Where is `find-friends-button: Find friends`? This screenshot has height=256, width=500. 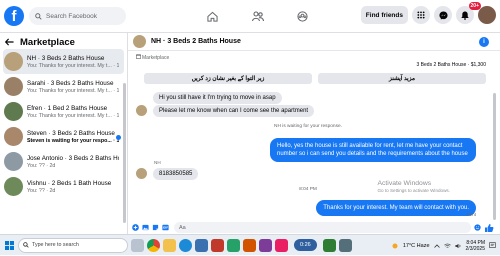
find-friends-button: Find friends is located at coordinates (384, 15).